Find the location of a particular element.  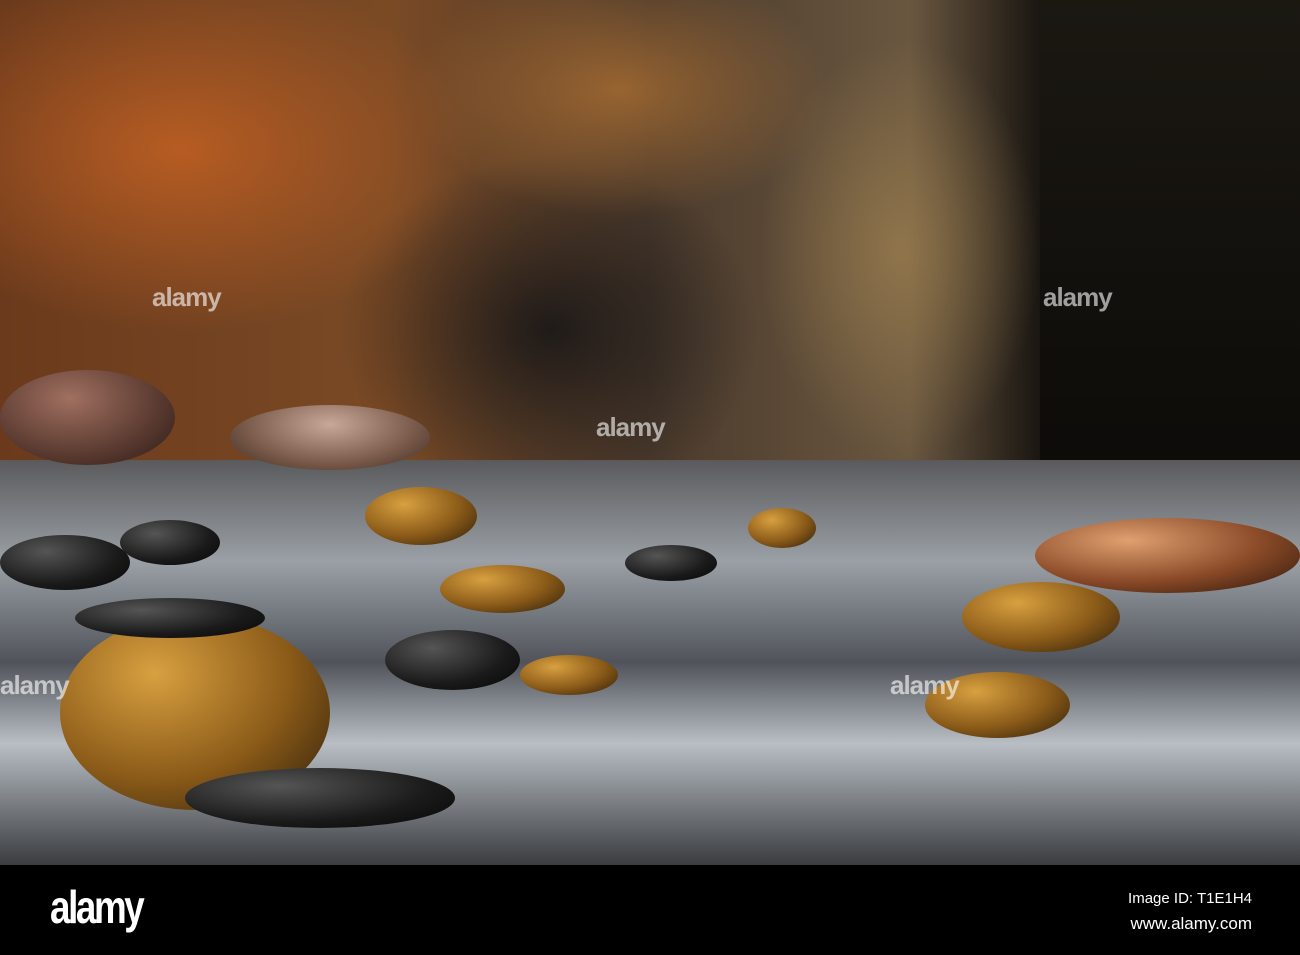

footer-bar is located at coordinates (650, 910).